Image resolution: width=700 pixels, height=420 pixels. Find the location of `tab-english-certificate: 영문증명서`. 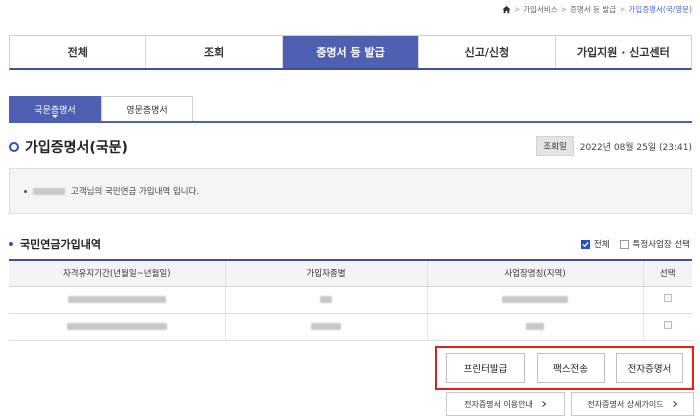

tab-english-certificate: 영문증명서 is located at coordinates (147, 108).